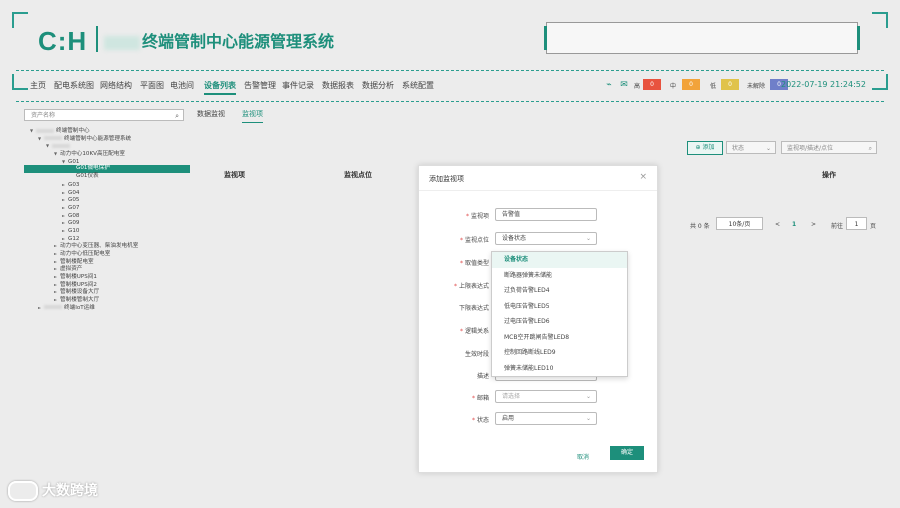  What do you see at coordinates (77, 261) in the screenshot?
I see `tree-node-label: 管制楼配电室` at bounding box center [77, 261].